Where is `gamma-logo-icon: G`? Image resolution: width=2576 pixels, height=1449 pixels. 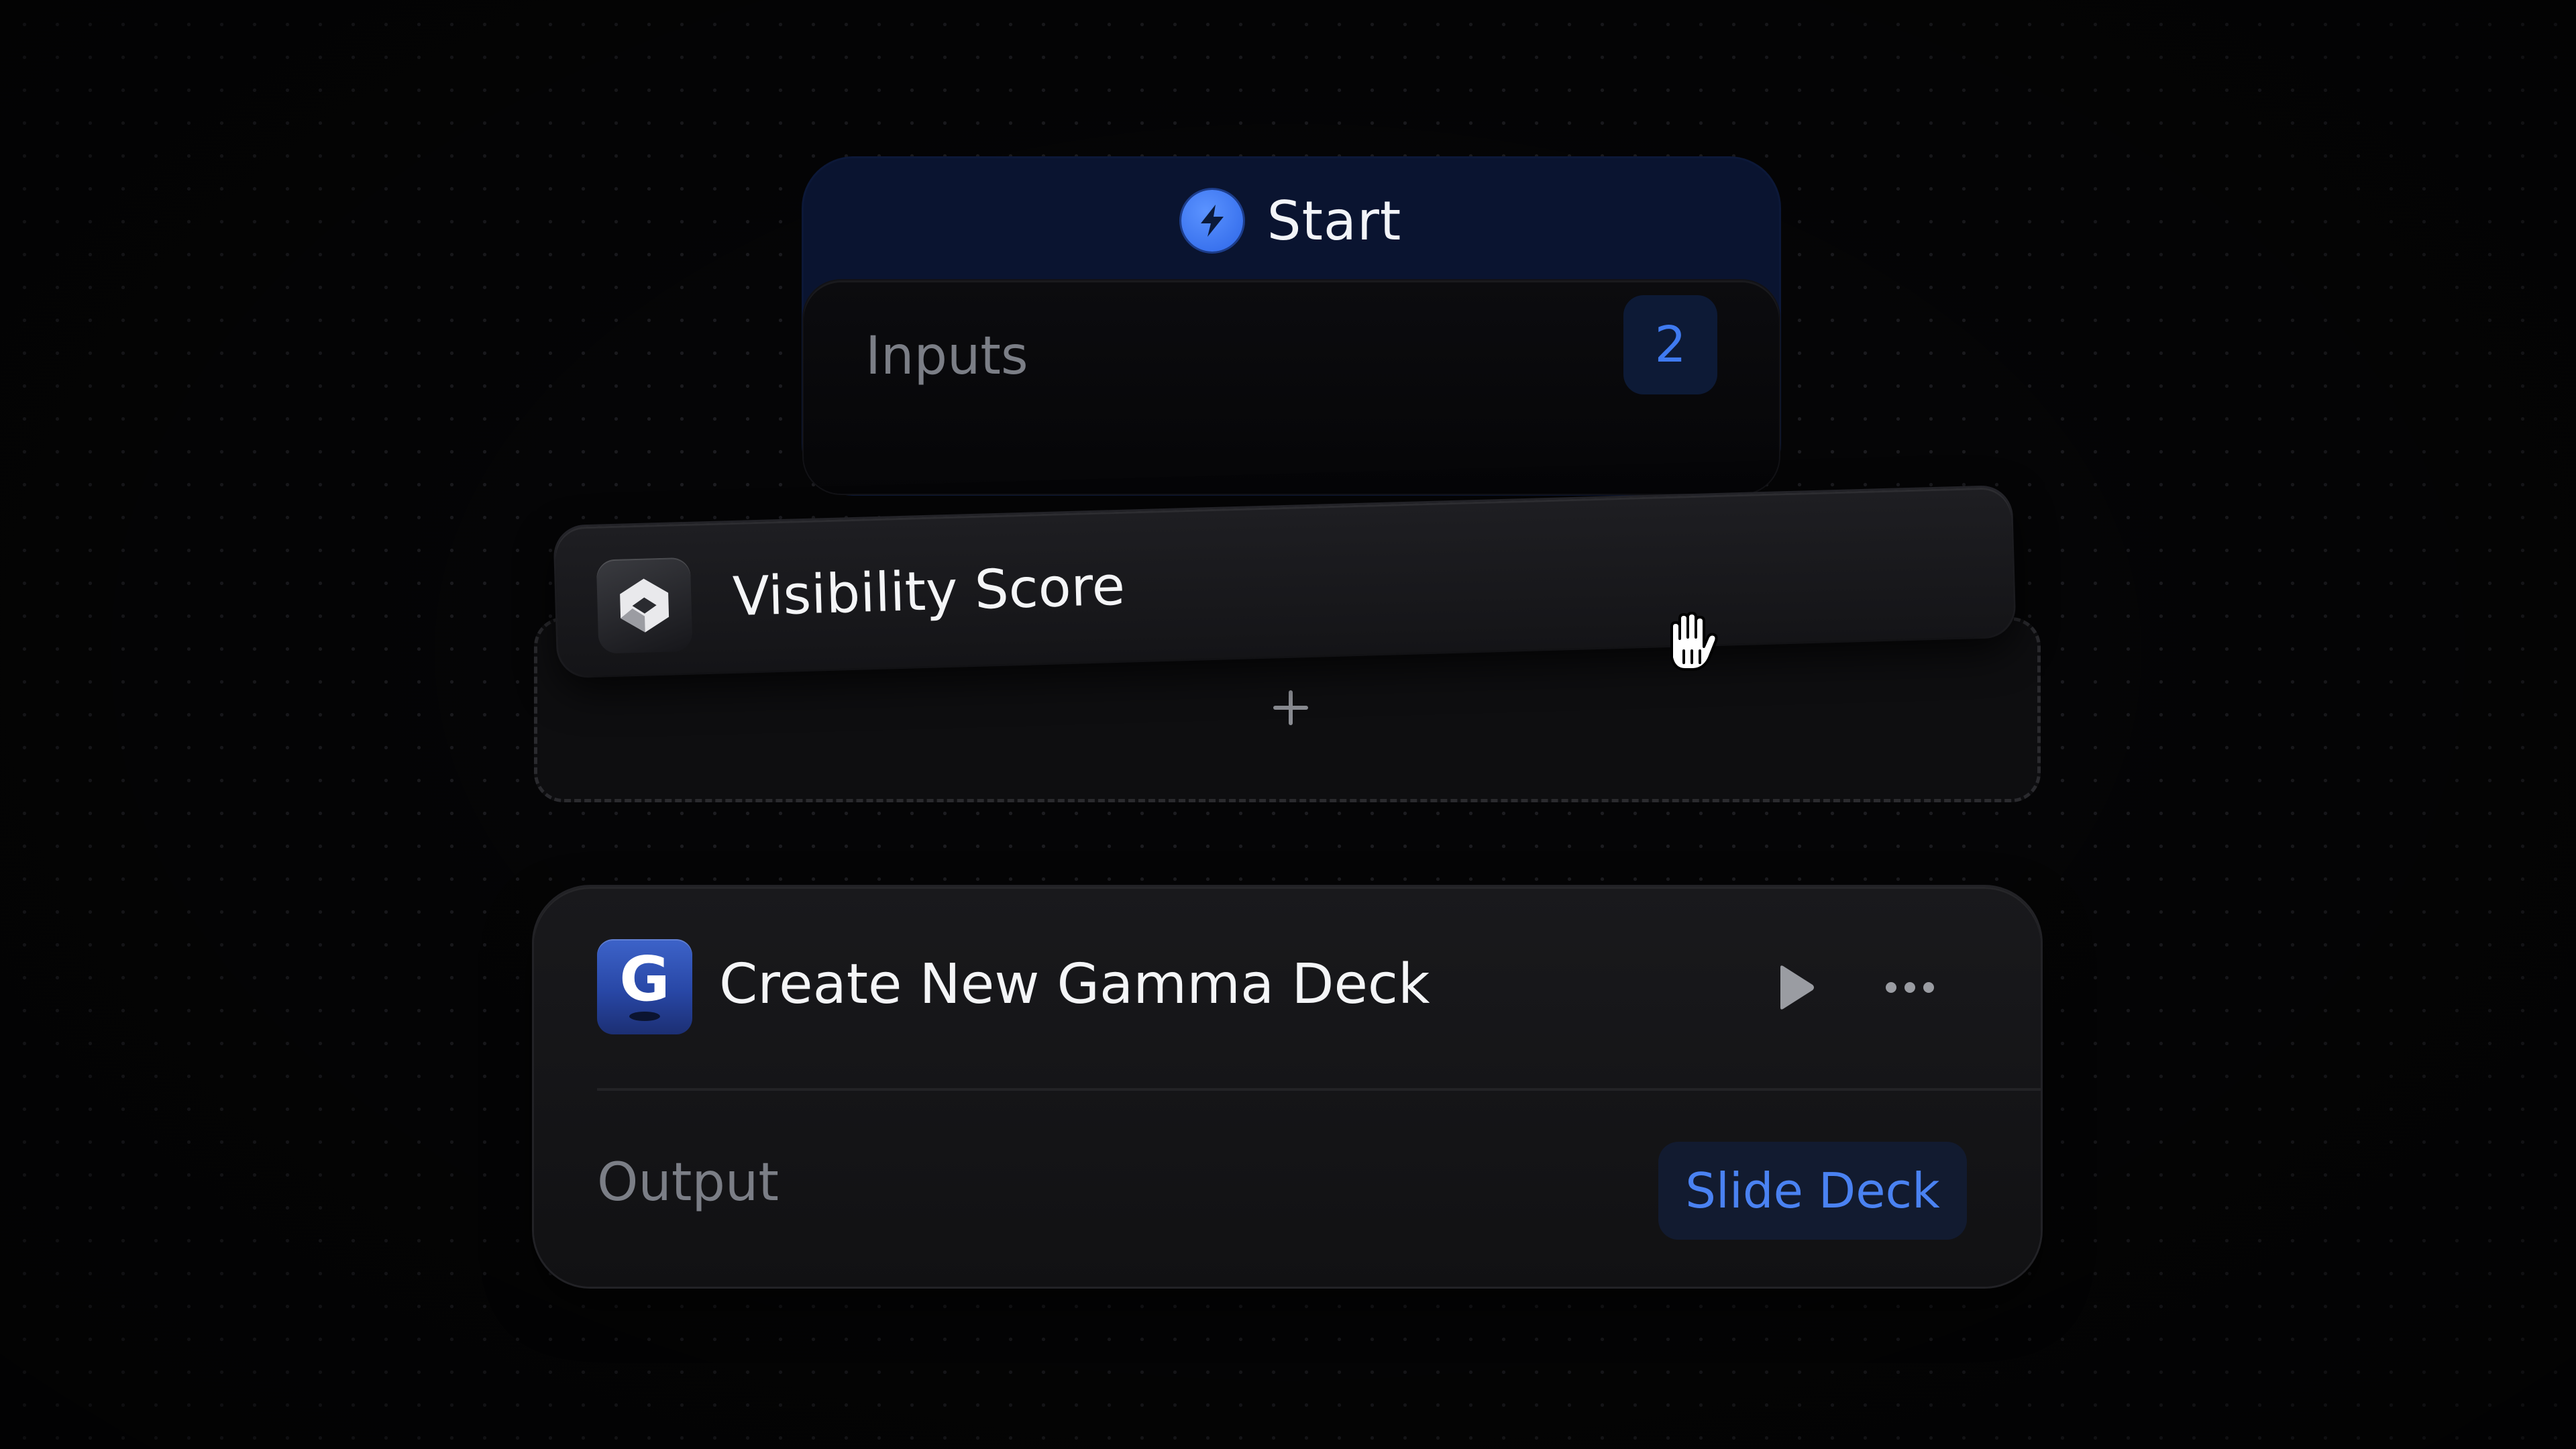 gamma-logo-icon: G is located at coordinates (644, 986).